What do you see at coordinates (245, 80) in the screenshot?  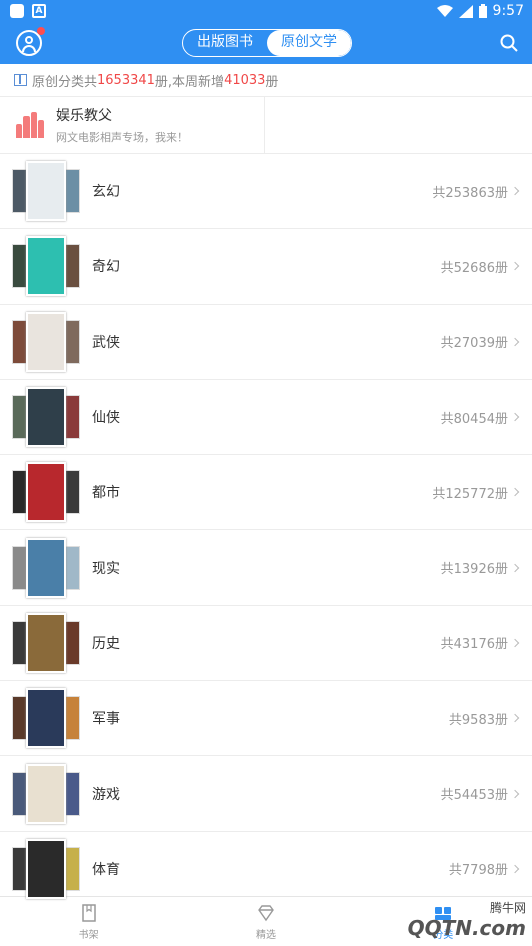 I see `stats-new: 41033` at bounding box center [245, 80].